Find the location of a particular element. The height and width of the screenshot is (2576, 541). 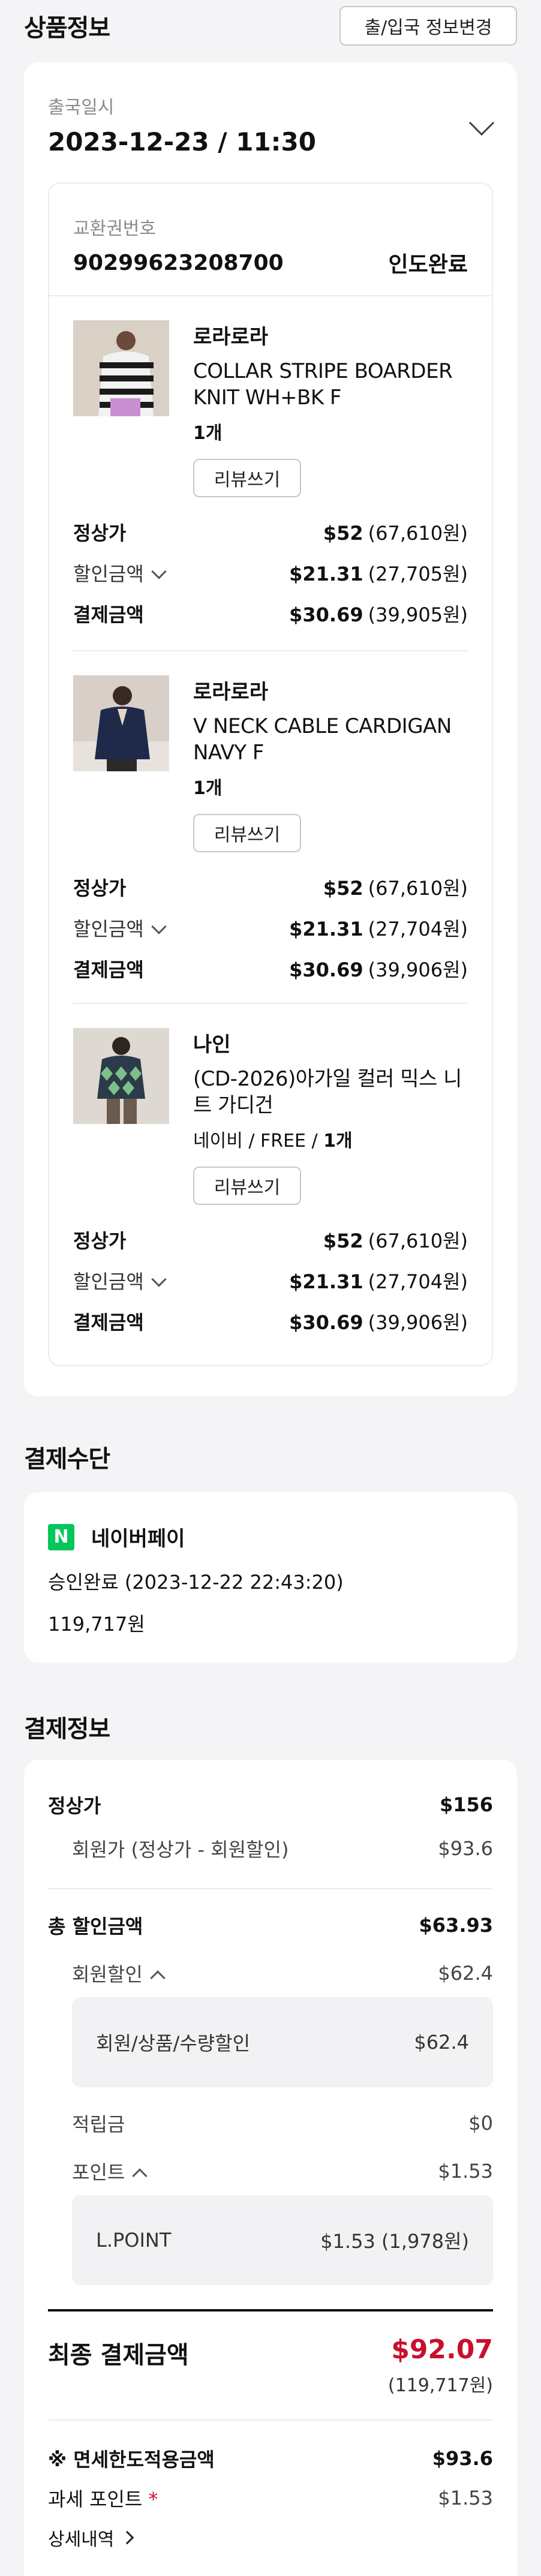

departure-datetime-row: 출국일시 2023-12-23 / 11:30 is located at coordinates (271, 128).